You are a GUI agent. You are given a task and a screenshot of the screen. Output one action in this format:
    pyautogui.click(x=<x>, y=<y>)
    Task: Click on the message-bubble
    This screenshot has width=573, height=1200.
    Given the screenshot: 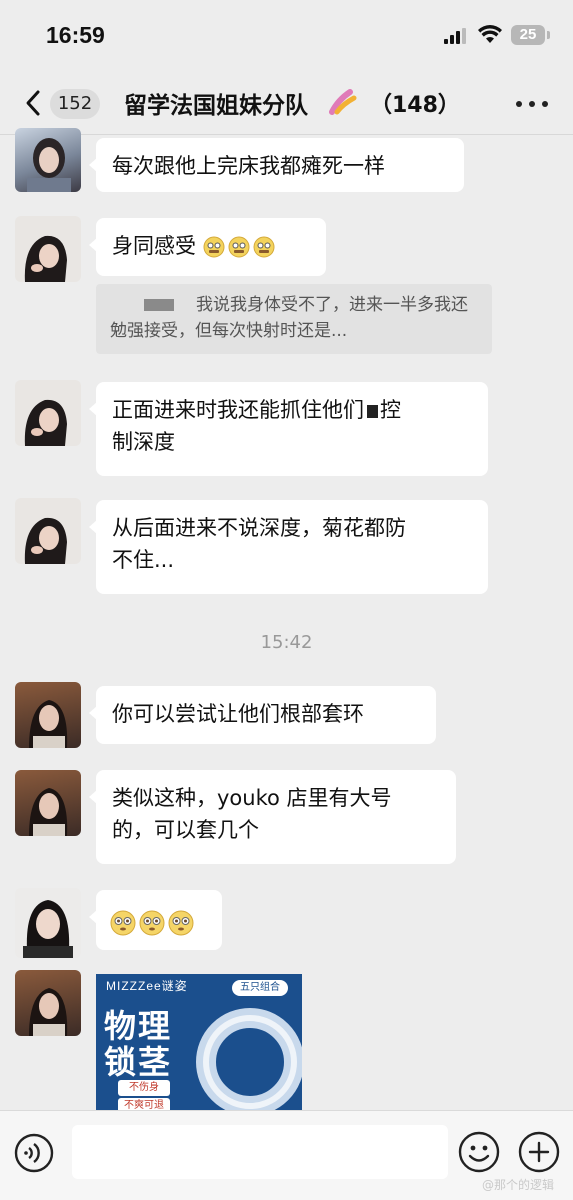 What is the action you would take?
    pyautogui.click(x=155, y=920)
    